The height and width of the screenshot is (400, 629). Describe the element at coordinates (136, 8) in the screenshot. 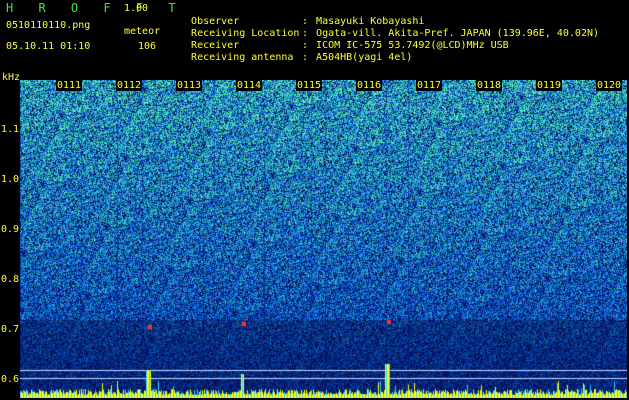

I see `app-version: 1.00` at that location.